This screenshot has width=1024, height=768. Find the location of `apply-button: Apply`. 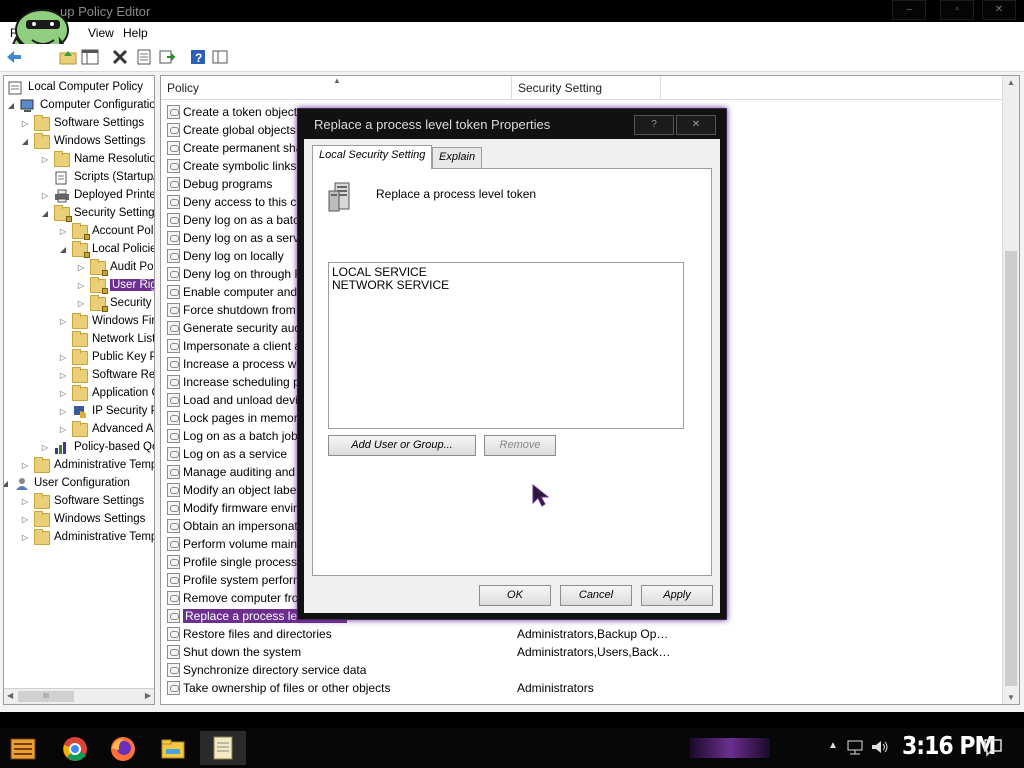

apply-button: Apply is located at coordinates (677, 595).